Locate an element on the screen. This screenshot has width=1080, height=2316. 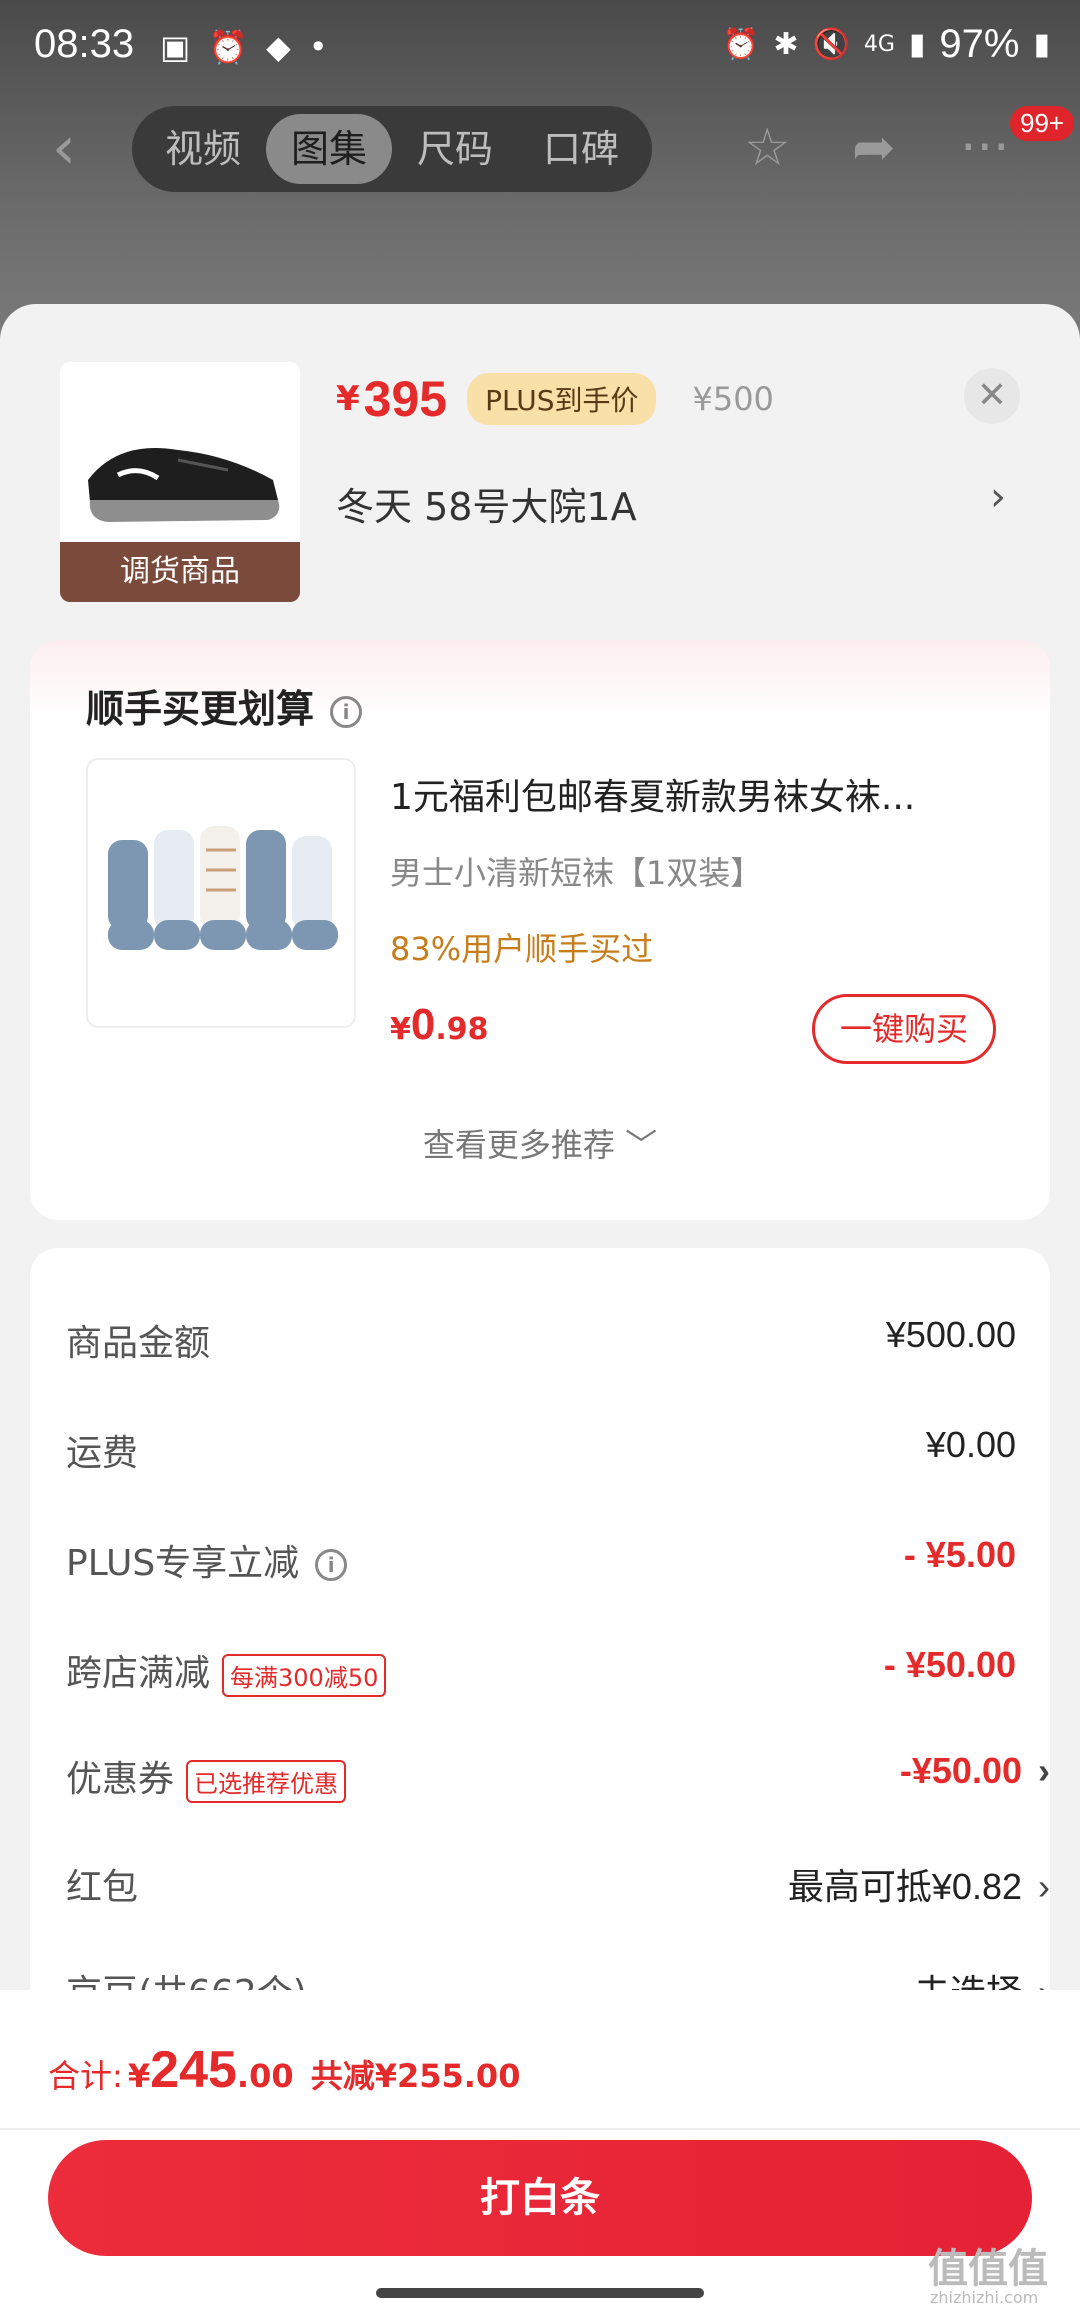
summary-value: 最高可抵¥0.82 › is located at coordinates (919, 1884).